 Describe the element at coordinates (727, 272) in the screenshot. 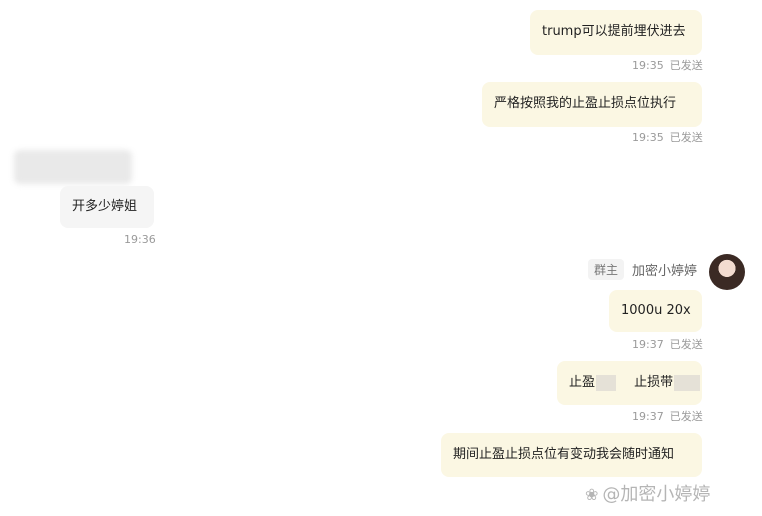

I see `avatar` at that location.